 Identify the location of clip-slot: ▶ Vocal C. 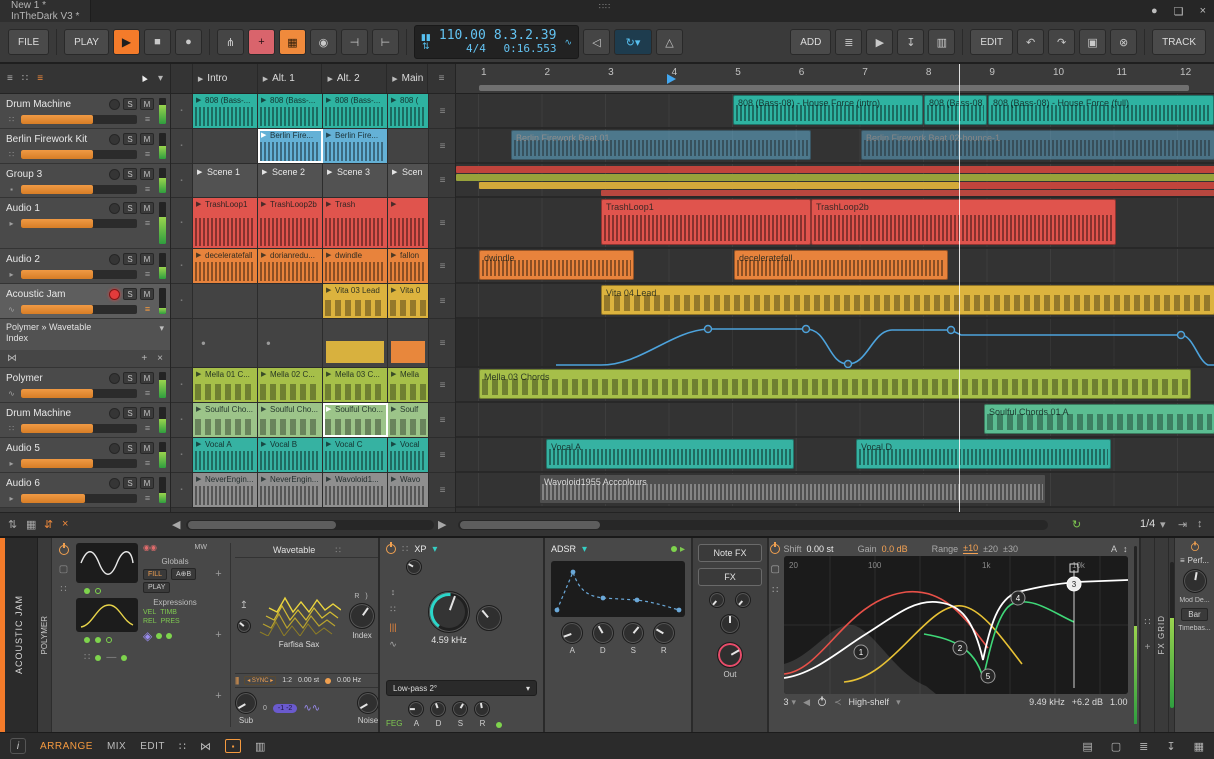
(355, 455).